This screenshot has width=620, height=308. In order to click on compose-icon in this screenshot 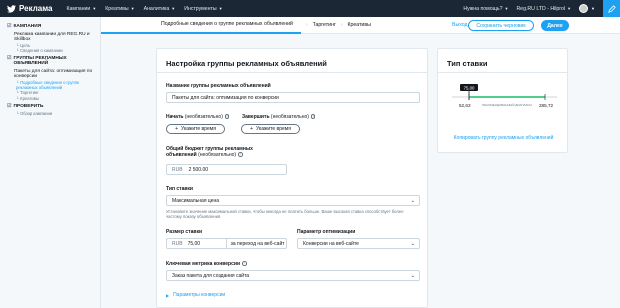, I will do `click(611, 8)`.